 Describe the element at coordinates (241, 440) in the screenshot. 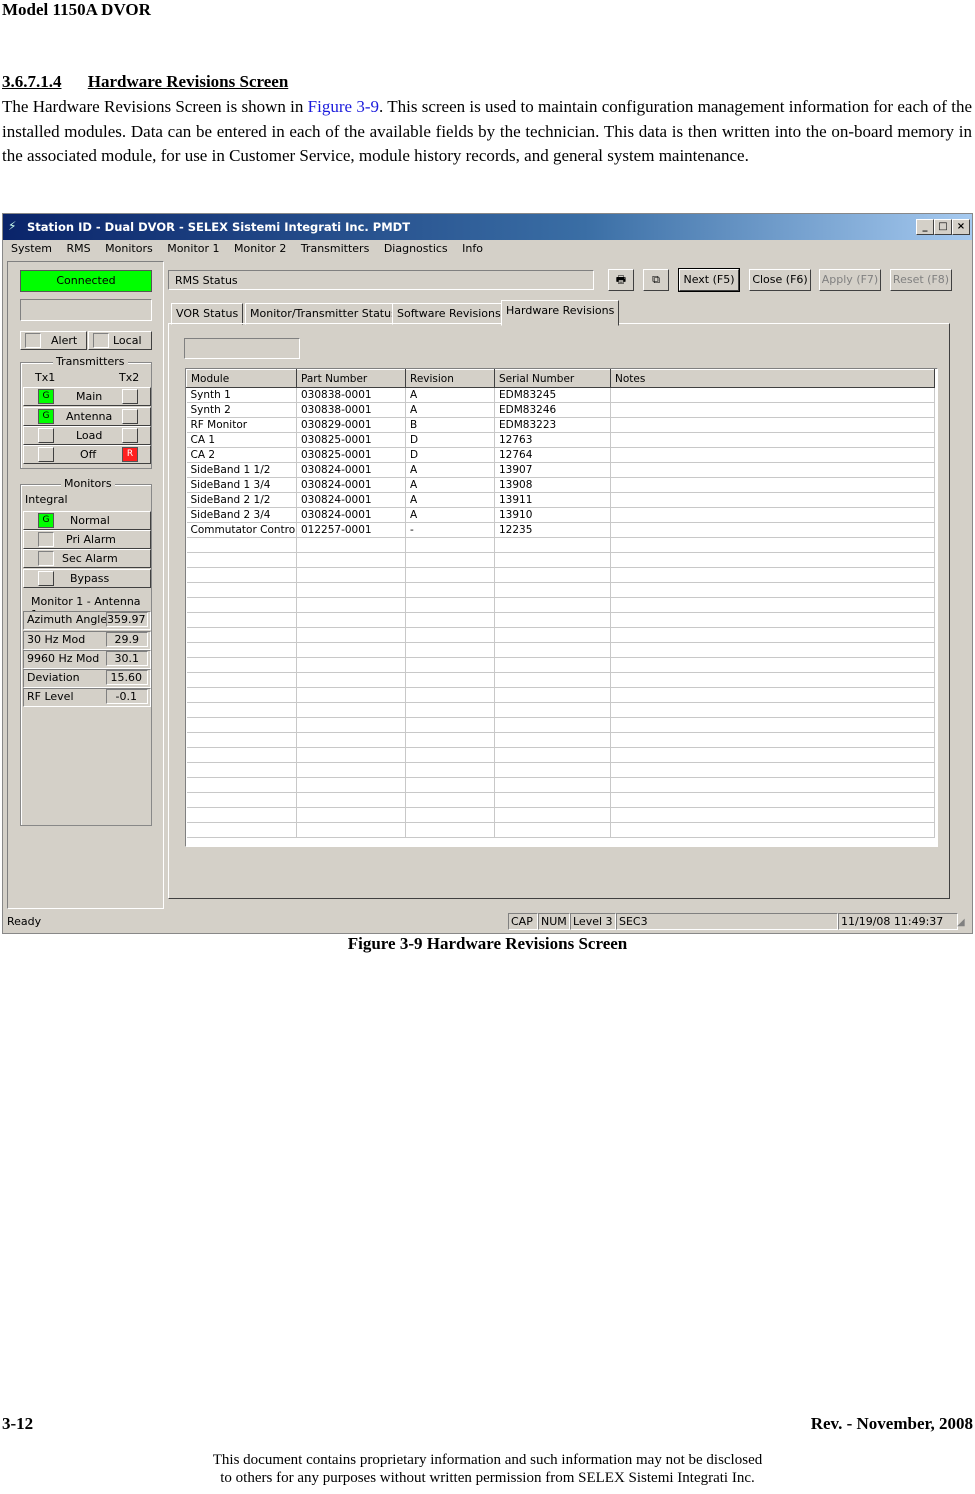

I see `table-cell: CA 1` at that location.